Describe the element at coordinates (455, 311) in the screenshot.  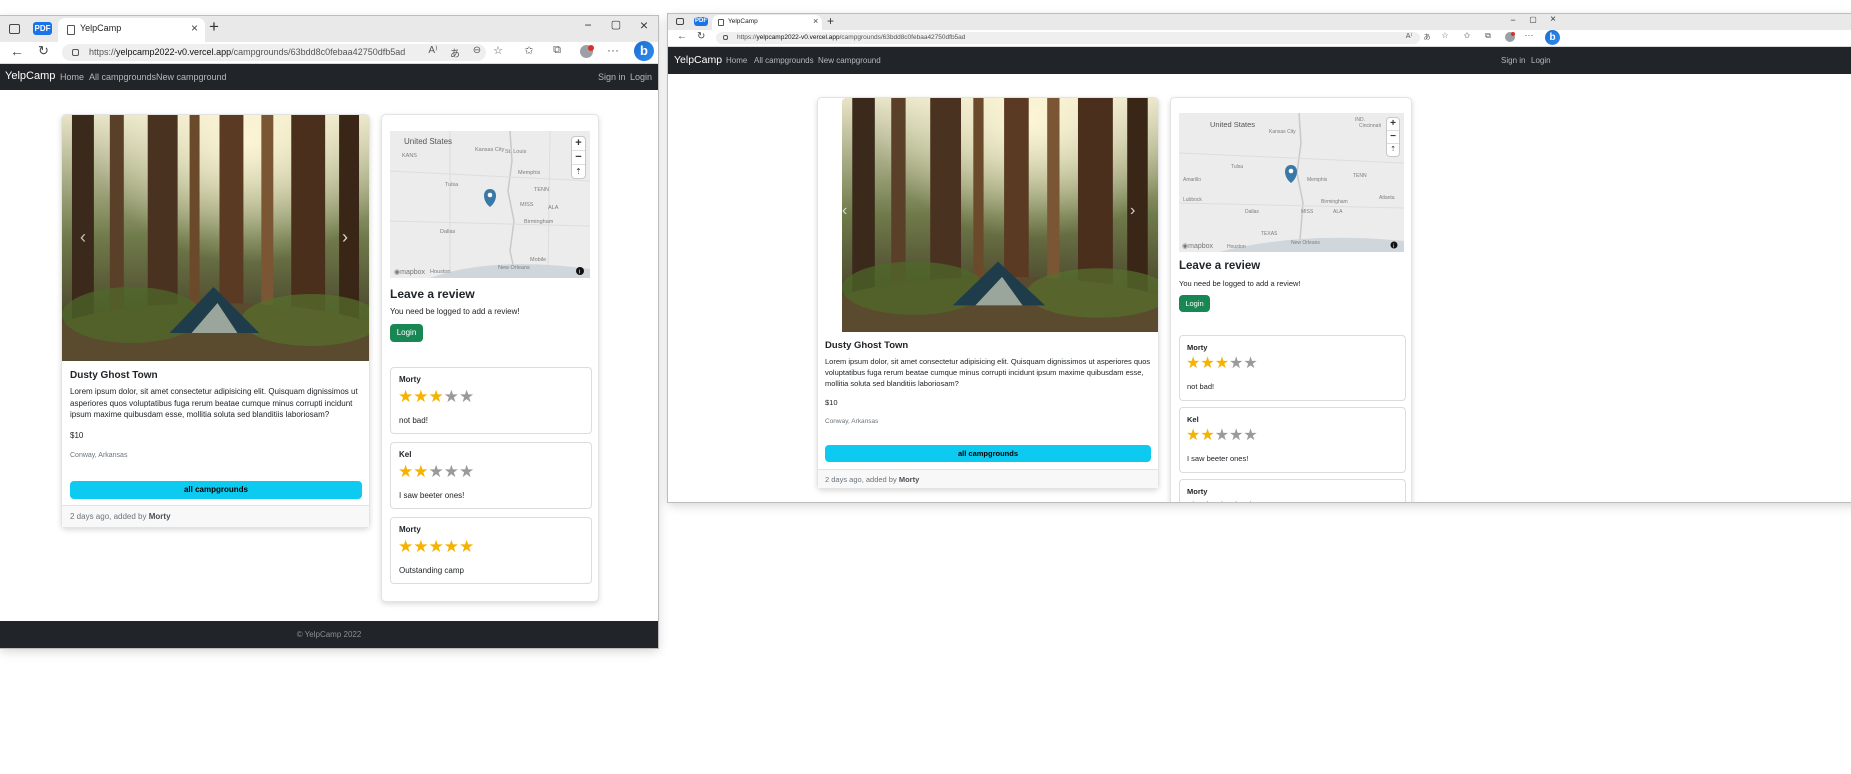
I see `review-note: You need be logged to add a review!` at that location.